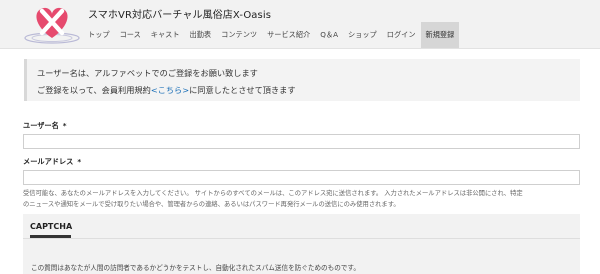 Image resolution: width=600 pixels, height=274 pixels. I want to click on email-label-text: メールアドレス, so click(48, 161).